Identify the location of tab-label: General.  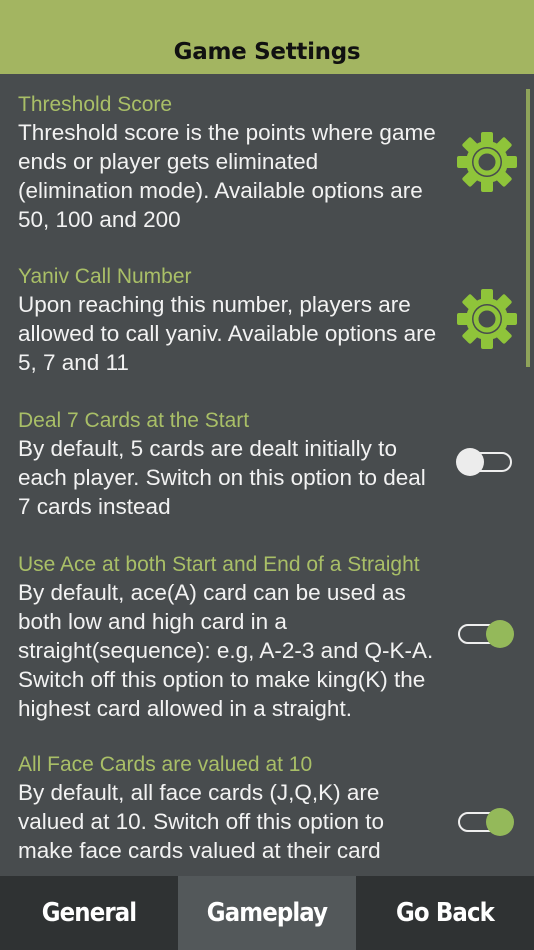
(89, 913).